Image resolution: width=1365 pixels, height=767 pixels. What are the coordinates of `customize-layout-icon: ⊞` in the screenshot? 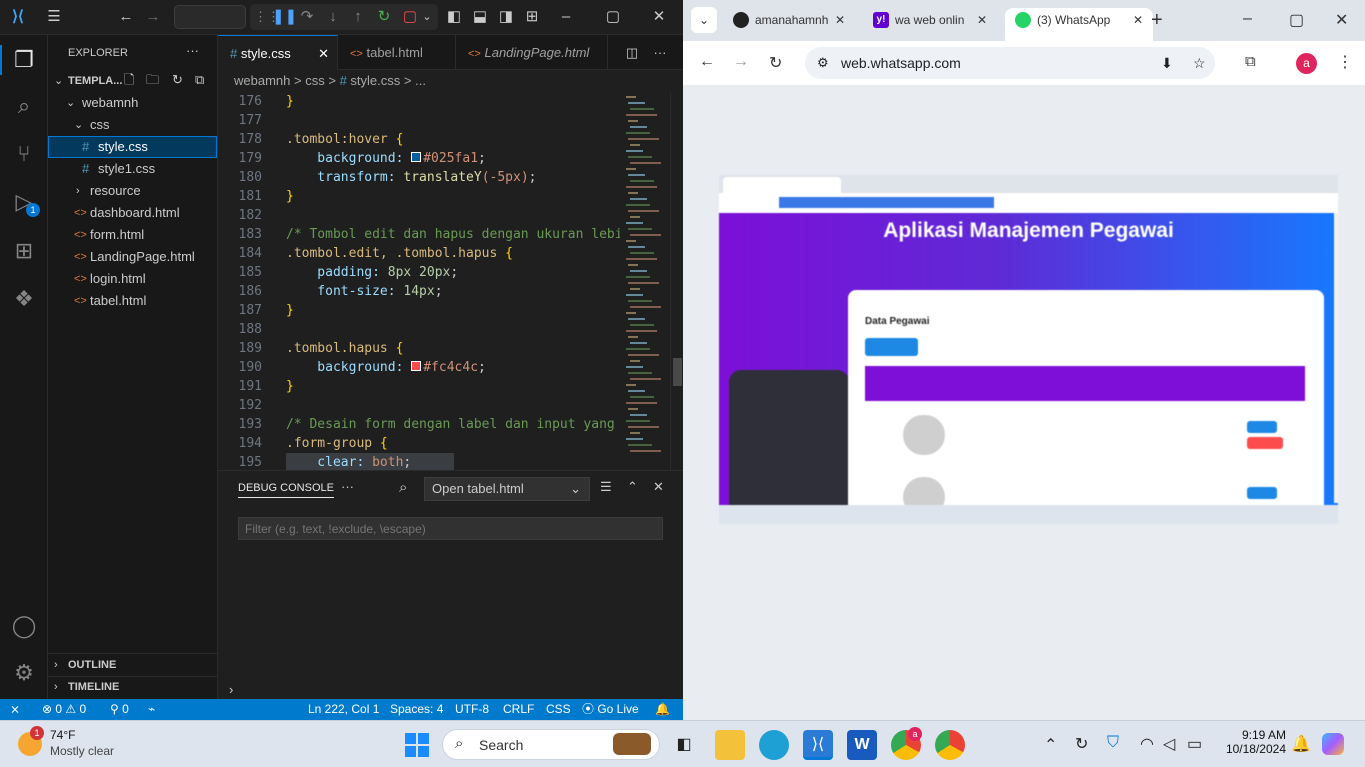 It's located at (532, 17).